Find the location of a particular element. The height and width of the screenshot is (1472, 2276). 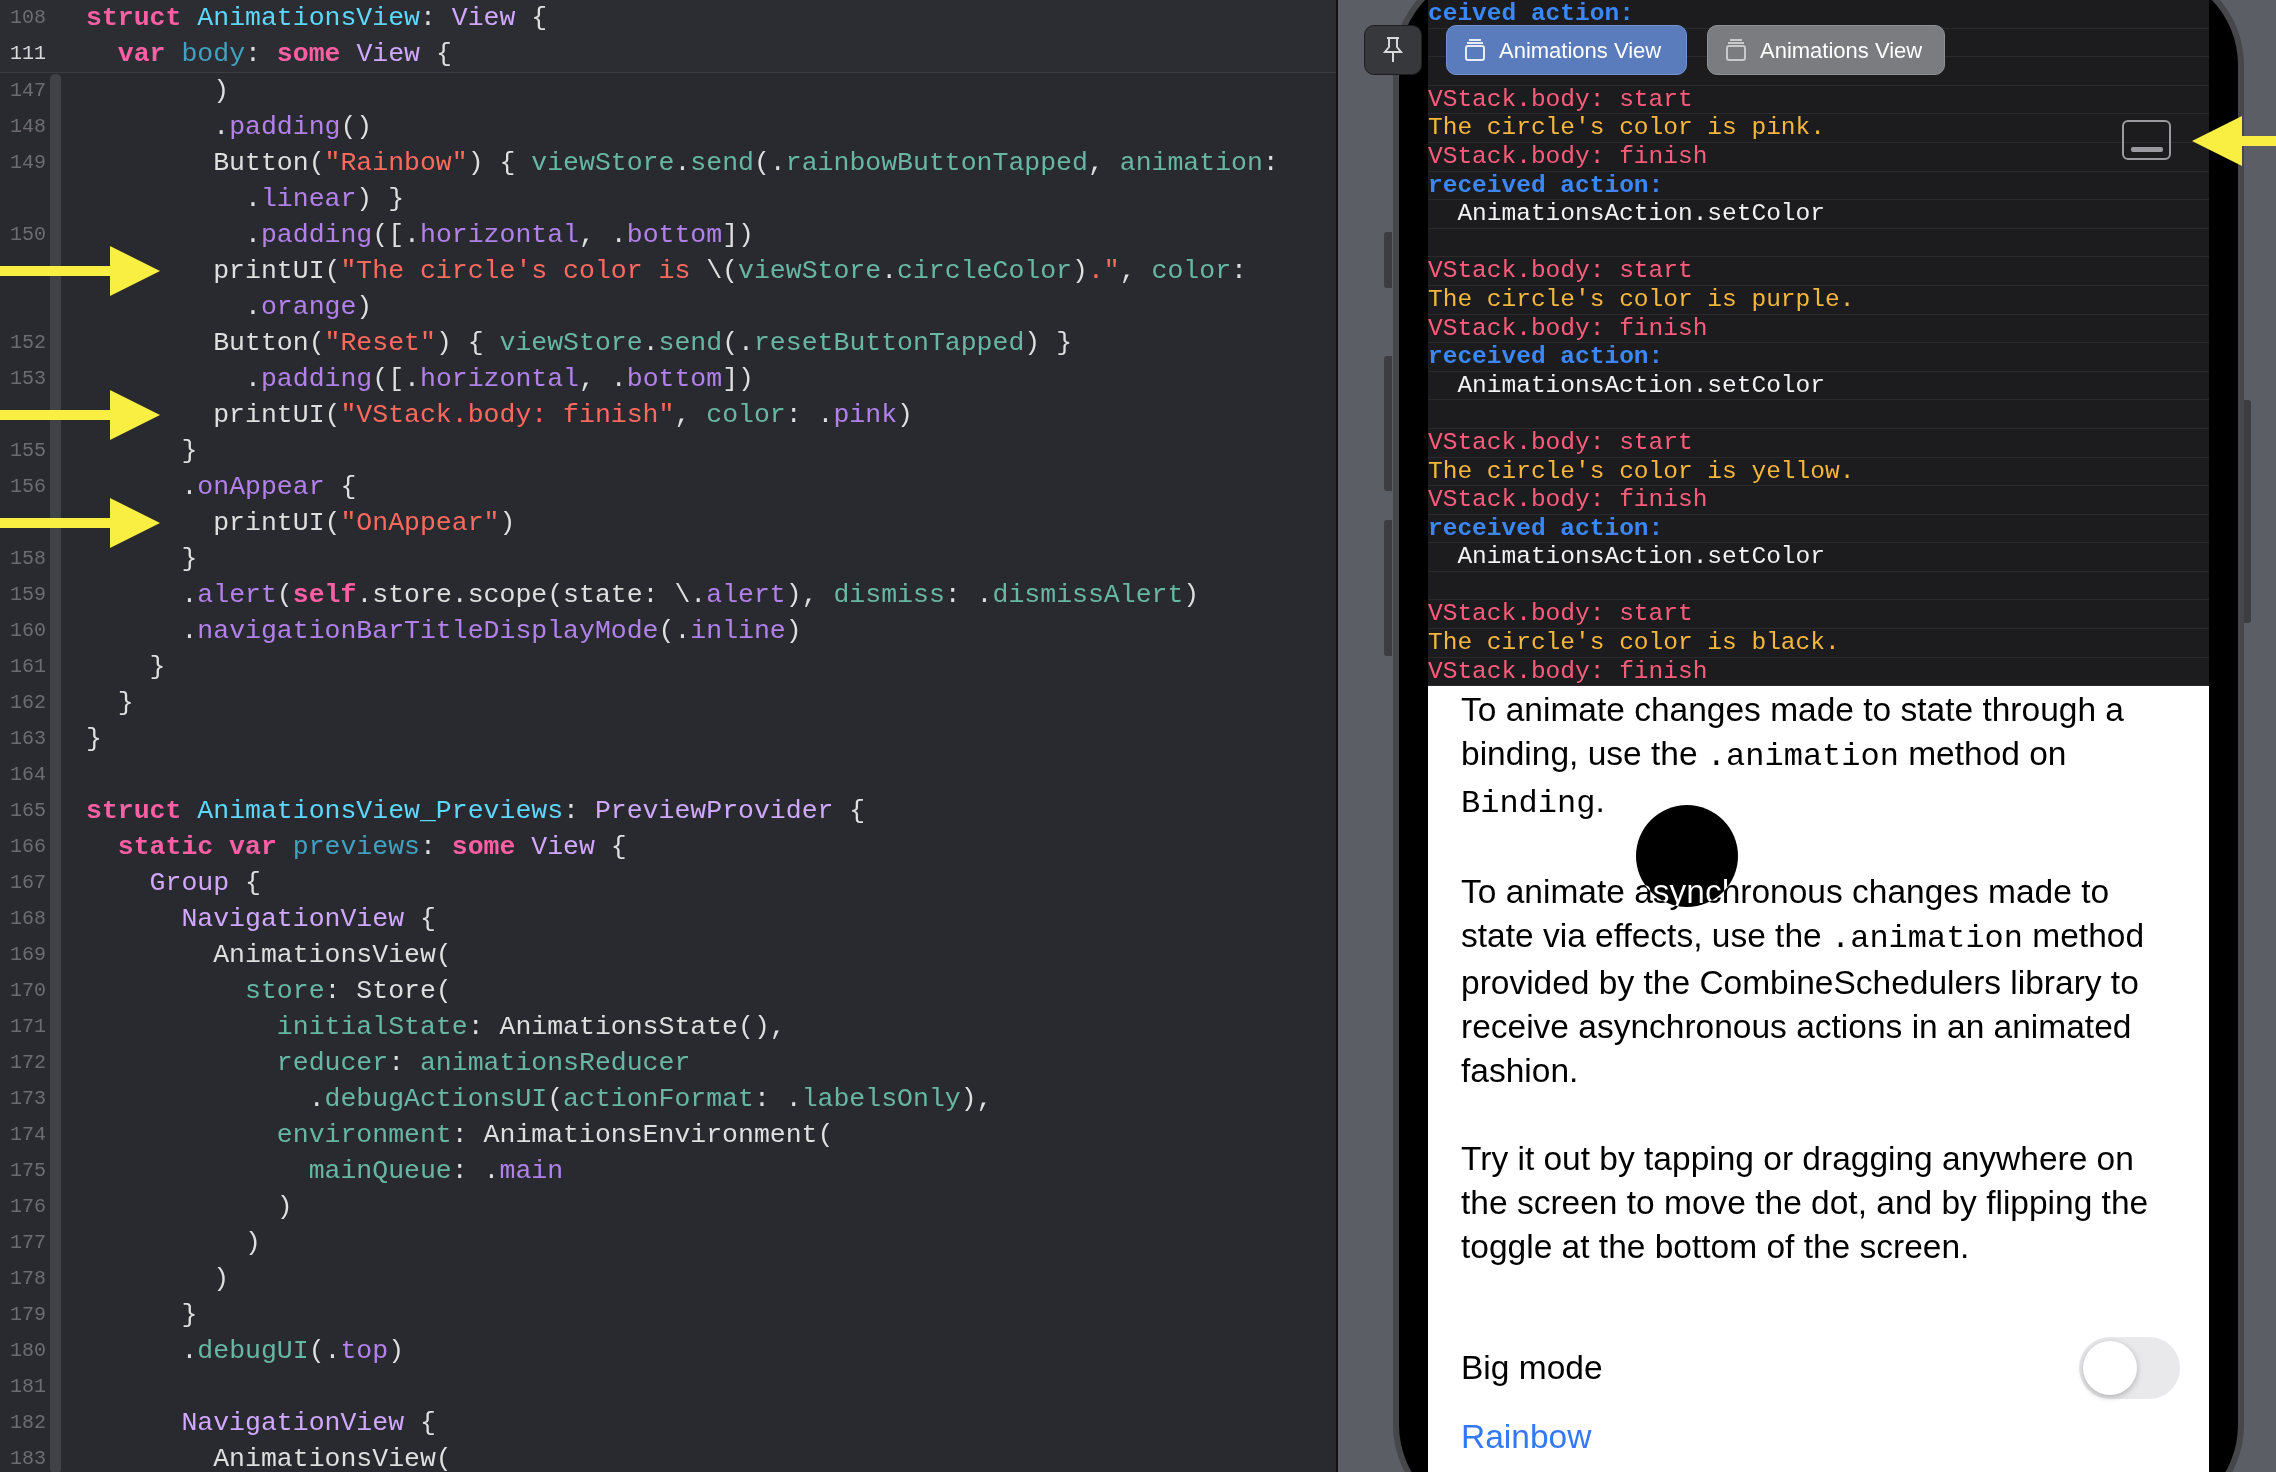

line-number: 175 is located at coordinates (27, 1171).